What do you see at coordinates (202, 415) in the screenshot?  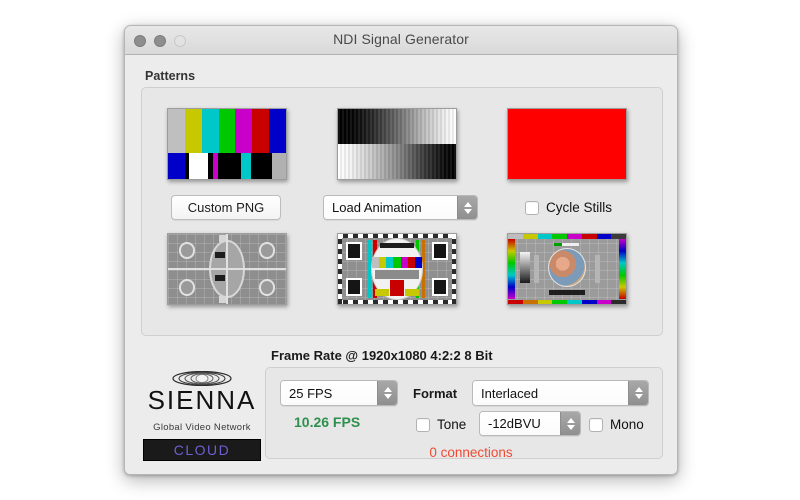 I see `sienna-logo: SIENNA Global Video Network CLOUD` at bounding box center [202, 415].